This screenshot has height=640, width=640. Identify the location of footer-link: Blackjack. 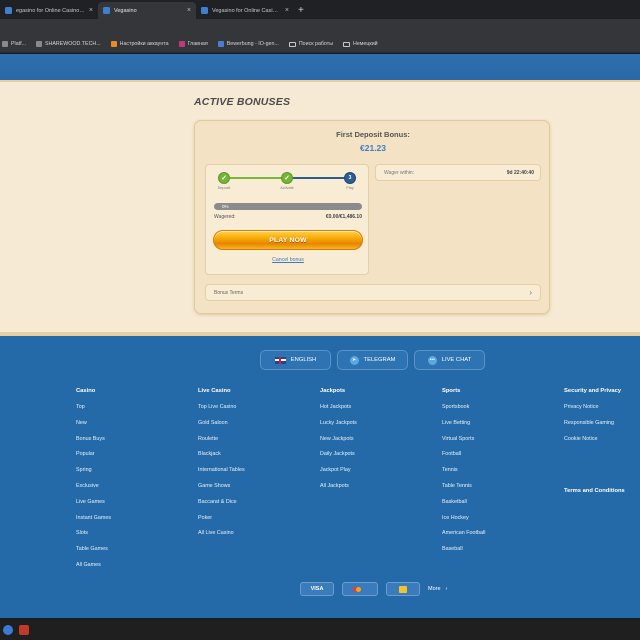
(221, 458).